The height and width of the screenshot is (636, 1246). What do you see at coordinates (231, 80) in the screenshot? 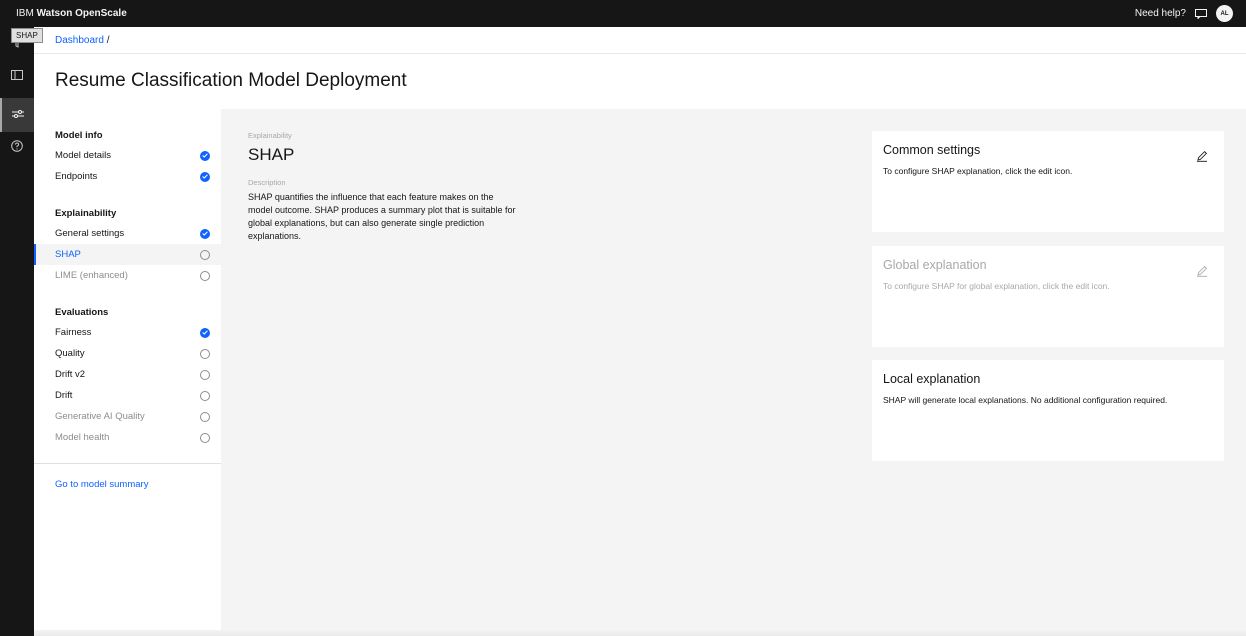
I see `page-title: Resume Classification Model Deployment` at bounding box center [231, 80].